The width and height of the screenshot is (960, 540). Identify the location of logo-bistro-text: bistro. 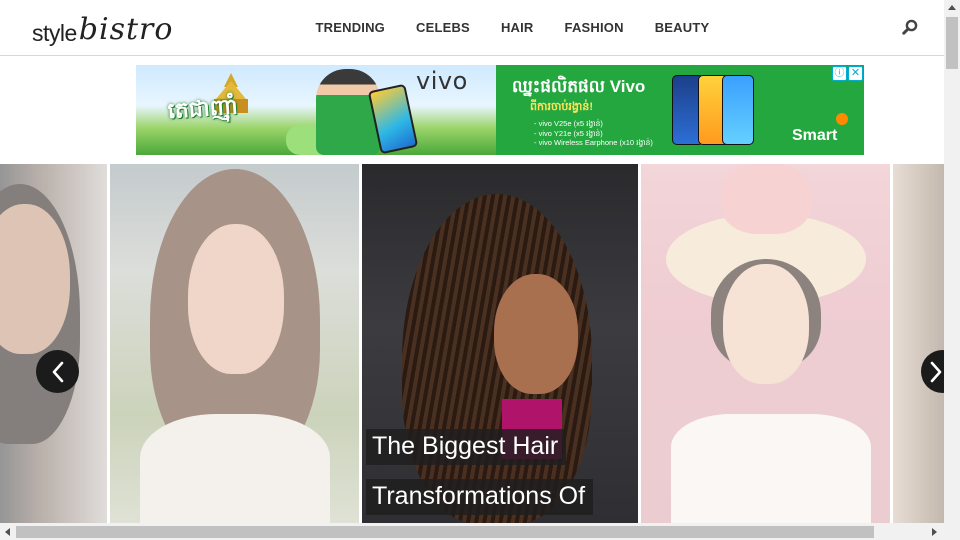
(126, 29).